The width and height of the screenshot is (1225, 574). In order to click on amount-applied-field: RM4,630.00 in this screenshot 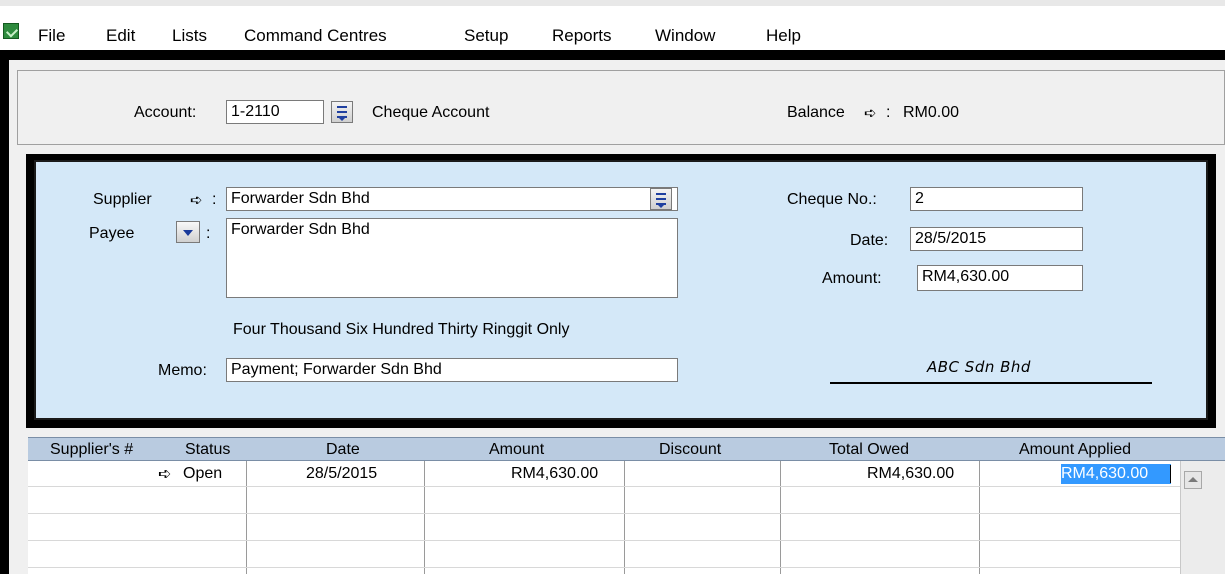, I will do `click(1116, 474)`.